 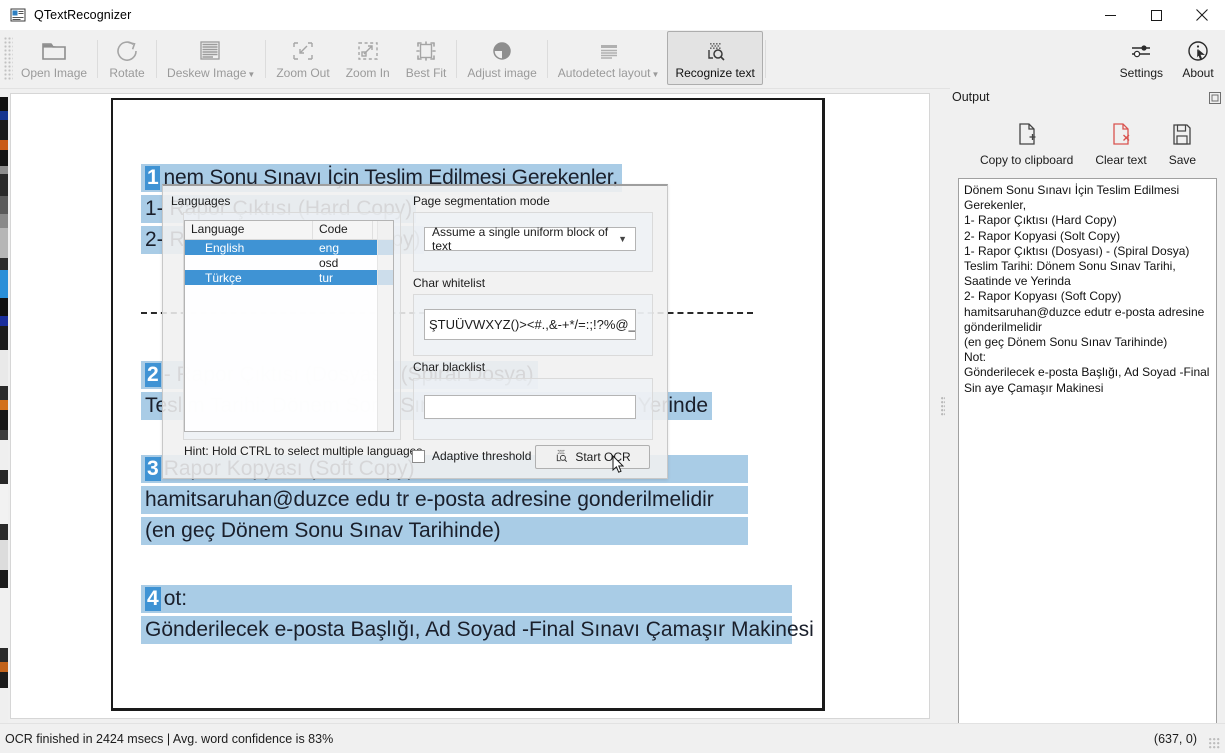 What do you see at coordinates (385, 326) in the screenshot?
I see `language-table-scrollbar` at bounding box center [385, 326].